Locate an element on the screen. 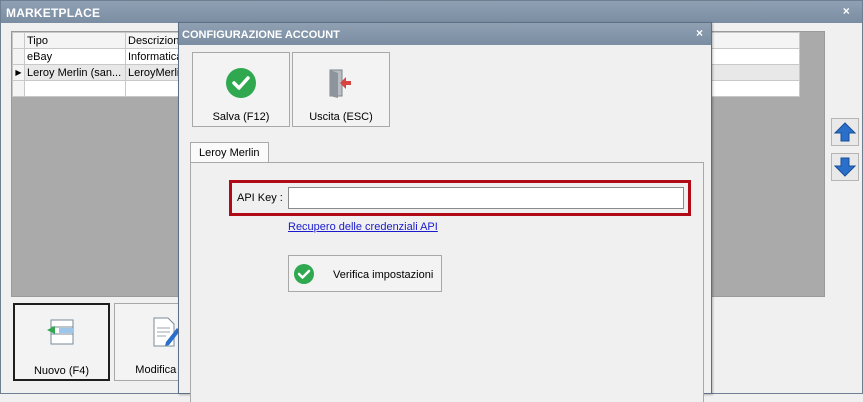 The height and width of the screenshot is (402, 863). api-key-input is located at coordinates (486, 198).